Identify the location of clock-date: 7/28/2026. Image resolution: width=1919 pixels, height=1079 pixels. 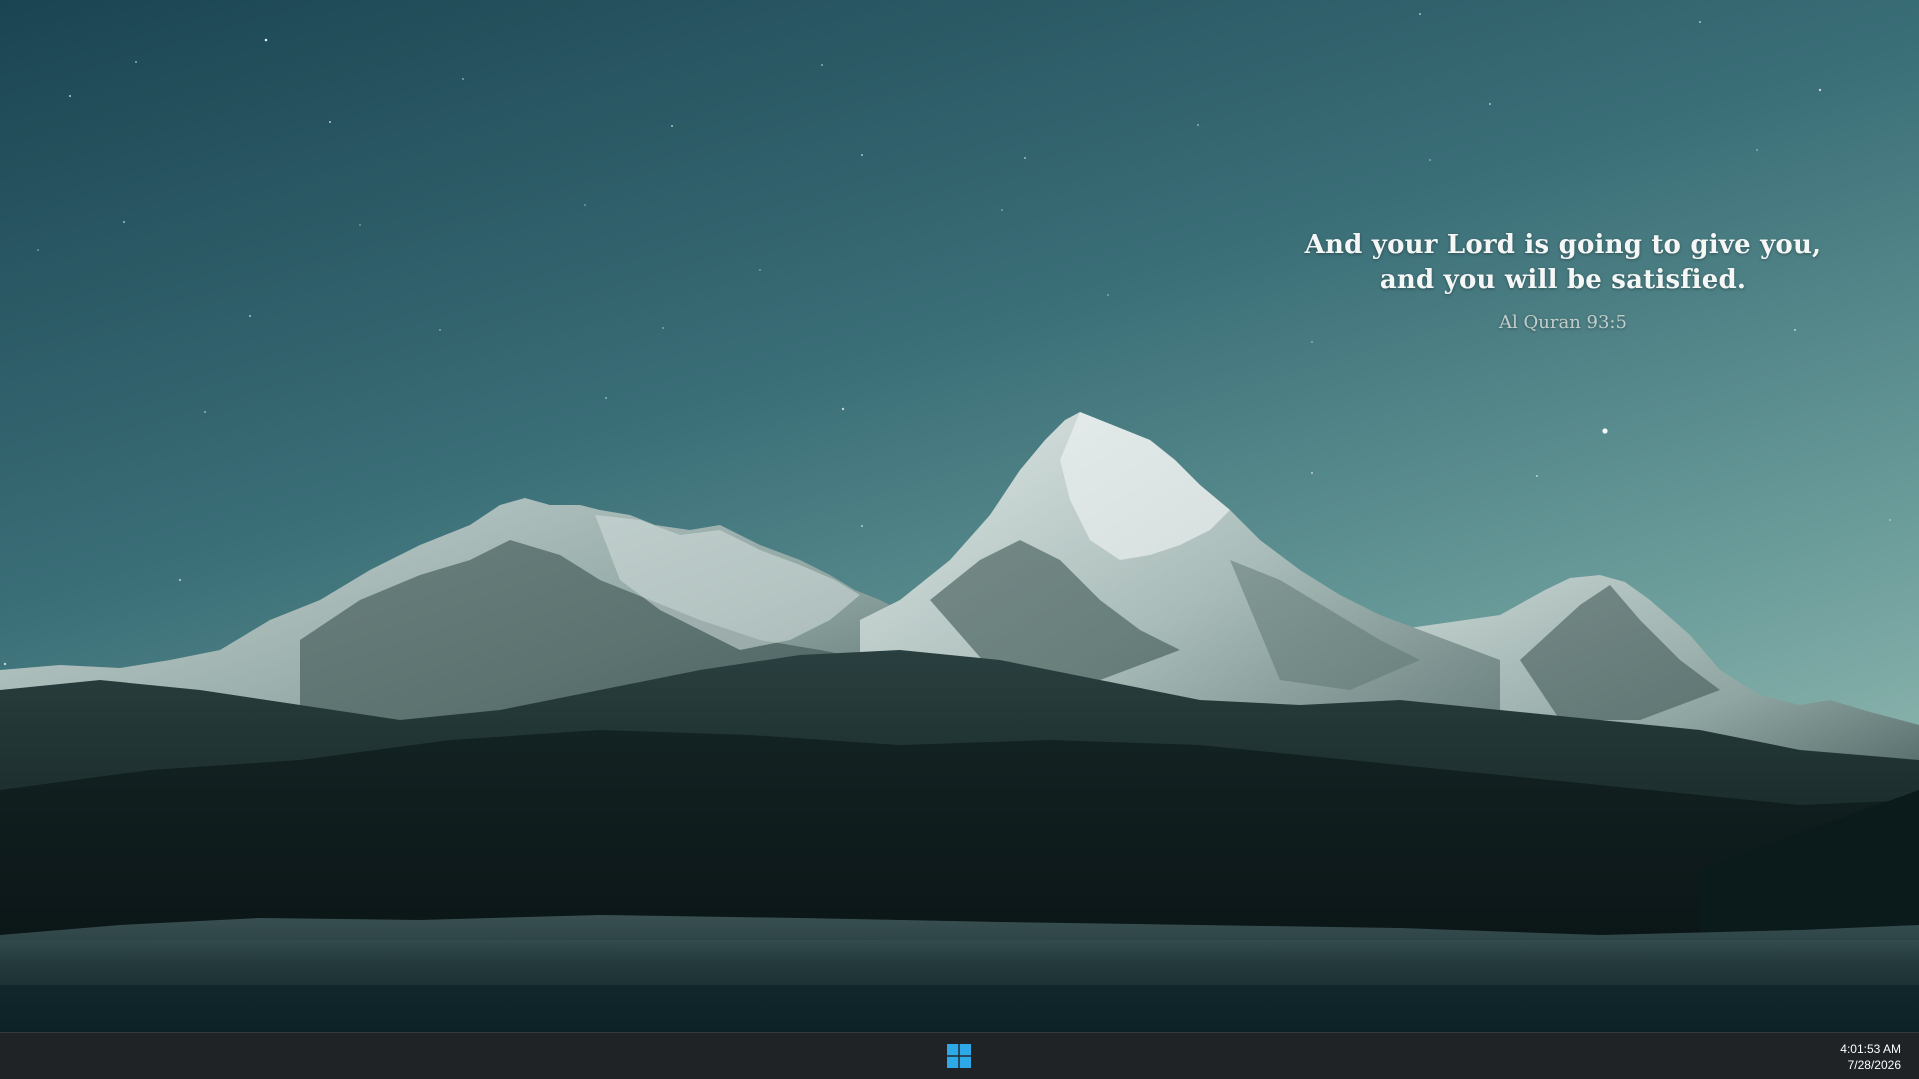
(1874, 1065).